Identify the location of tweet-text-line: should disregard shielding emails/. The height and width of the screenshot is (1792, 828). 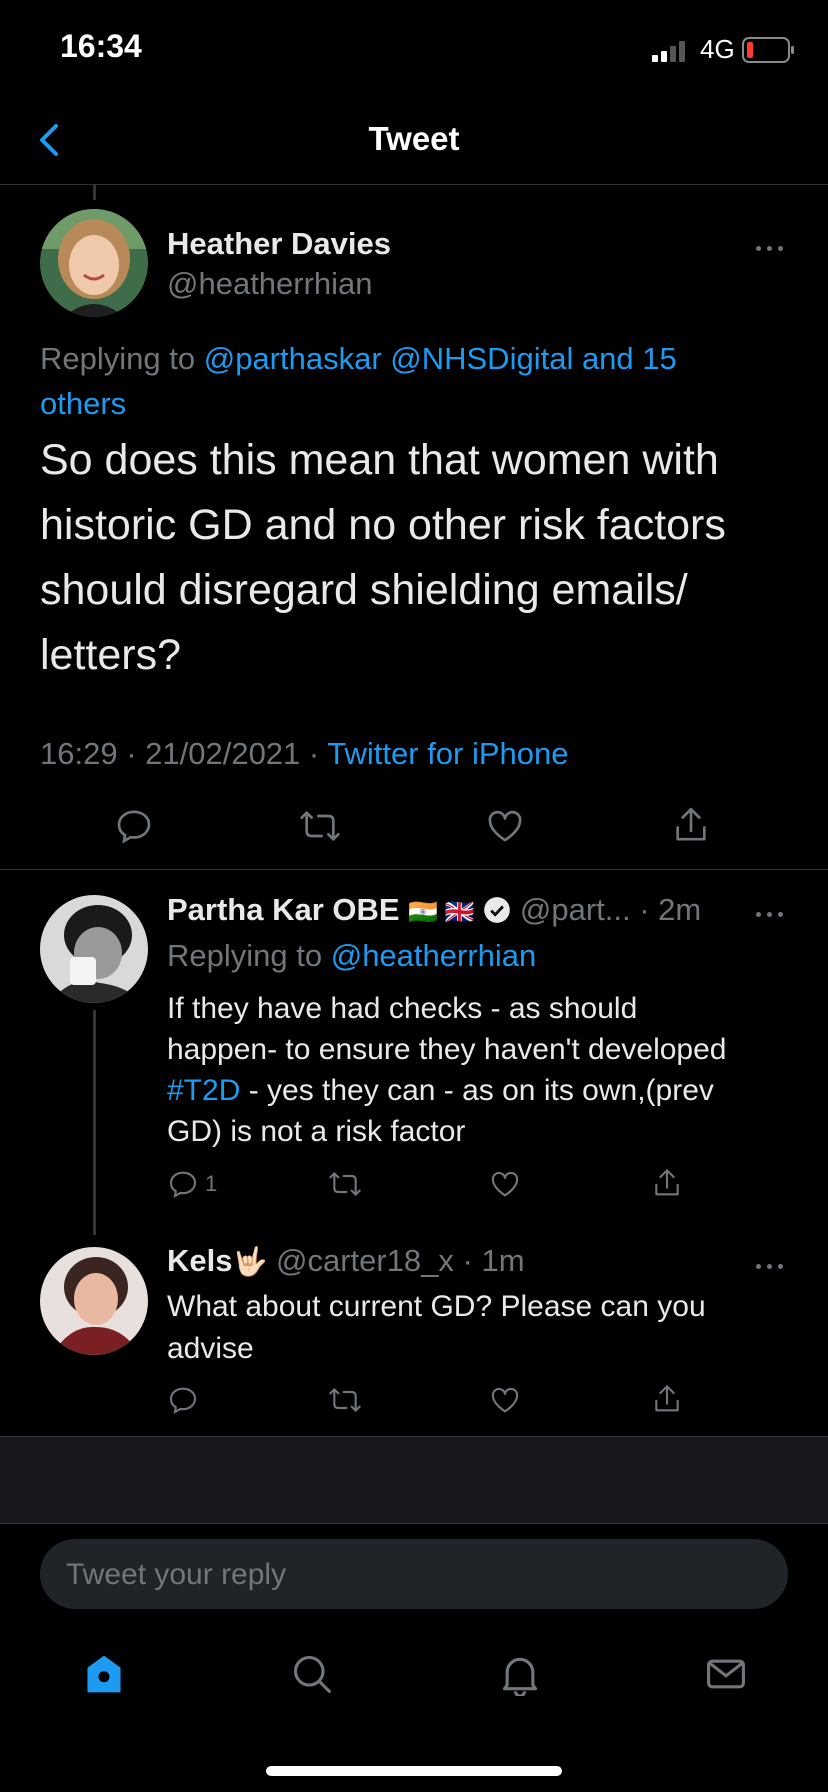
(364, 590).